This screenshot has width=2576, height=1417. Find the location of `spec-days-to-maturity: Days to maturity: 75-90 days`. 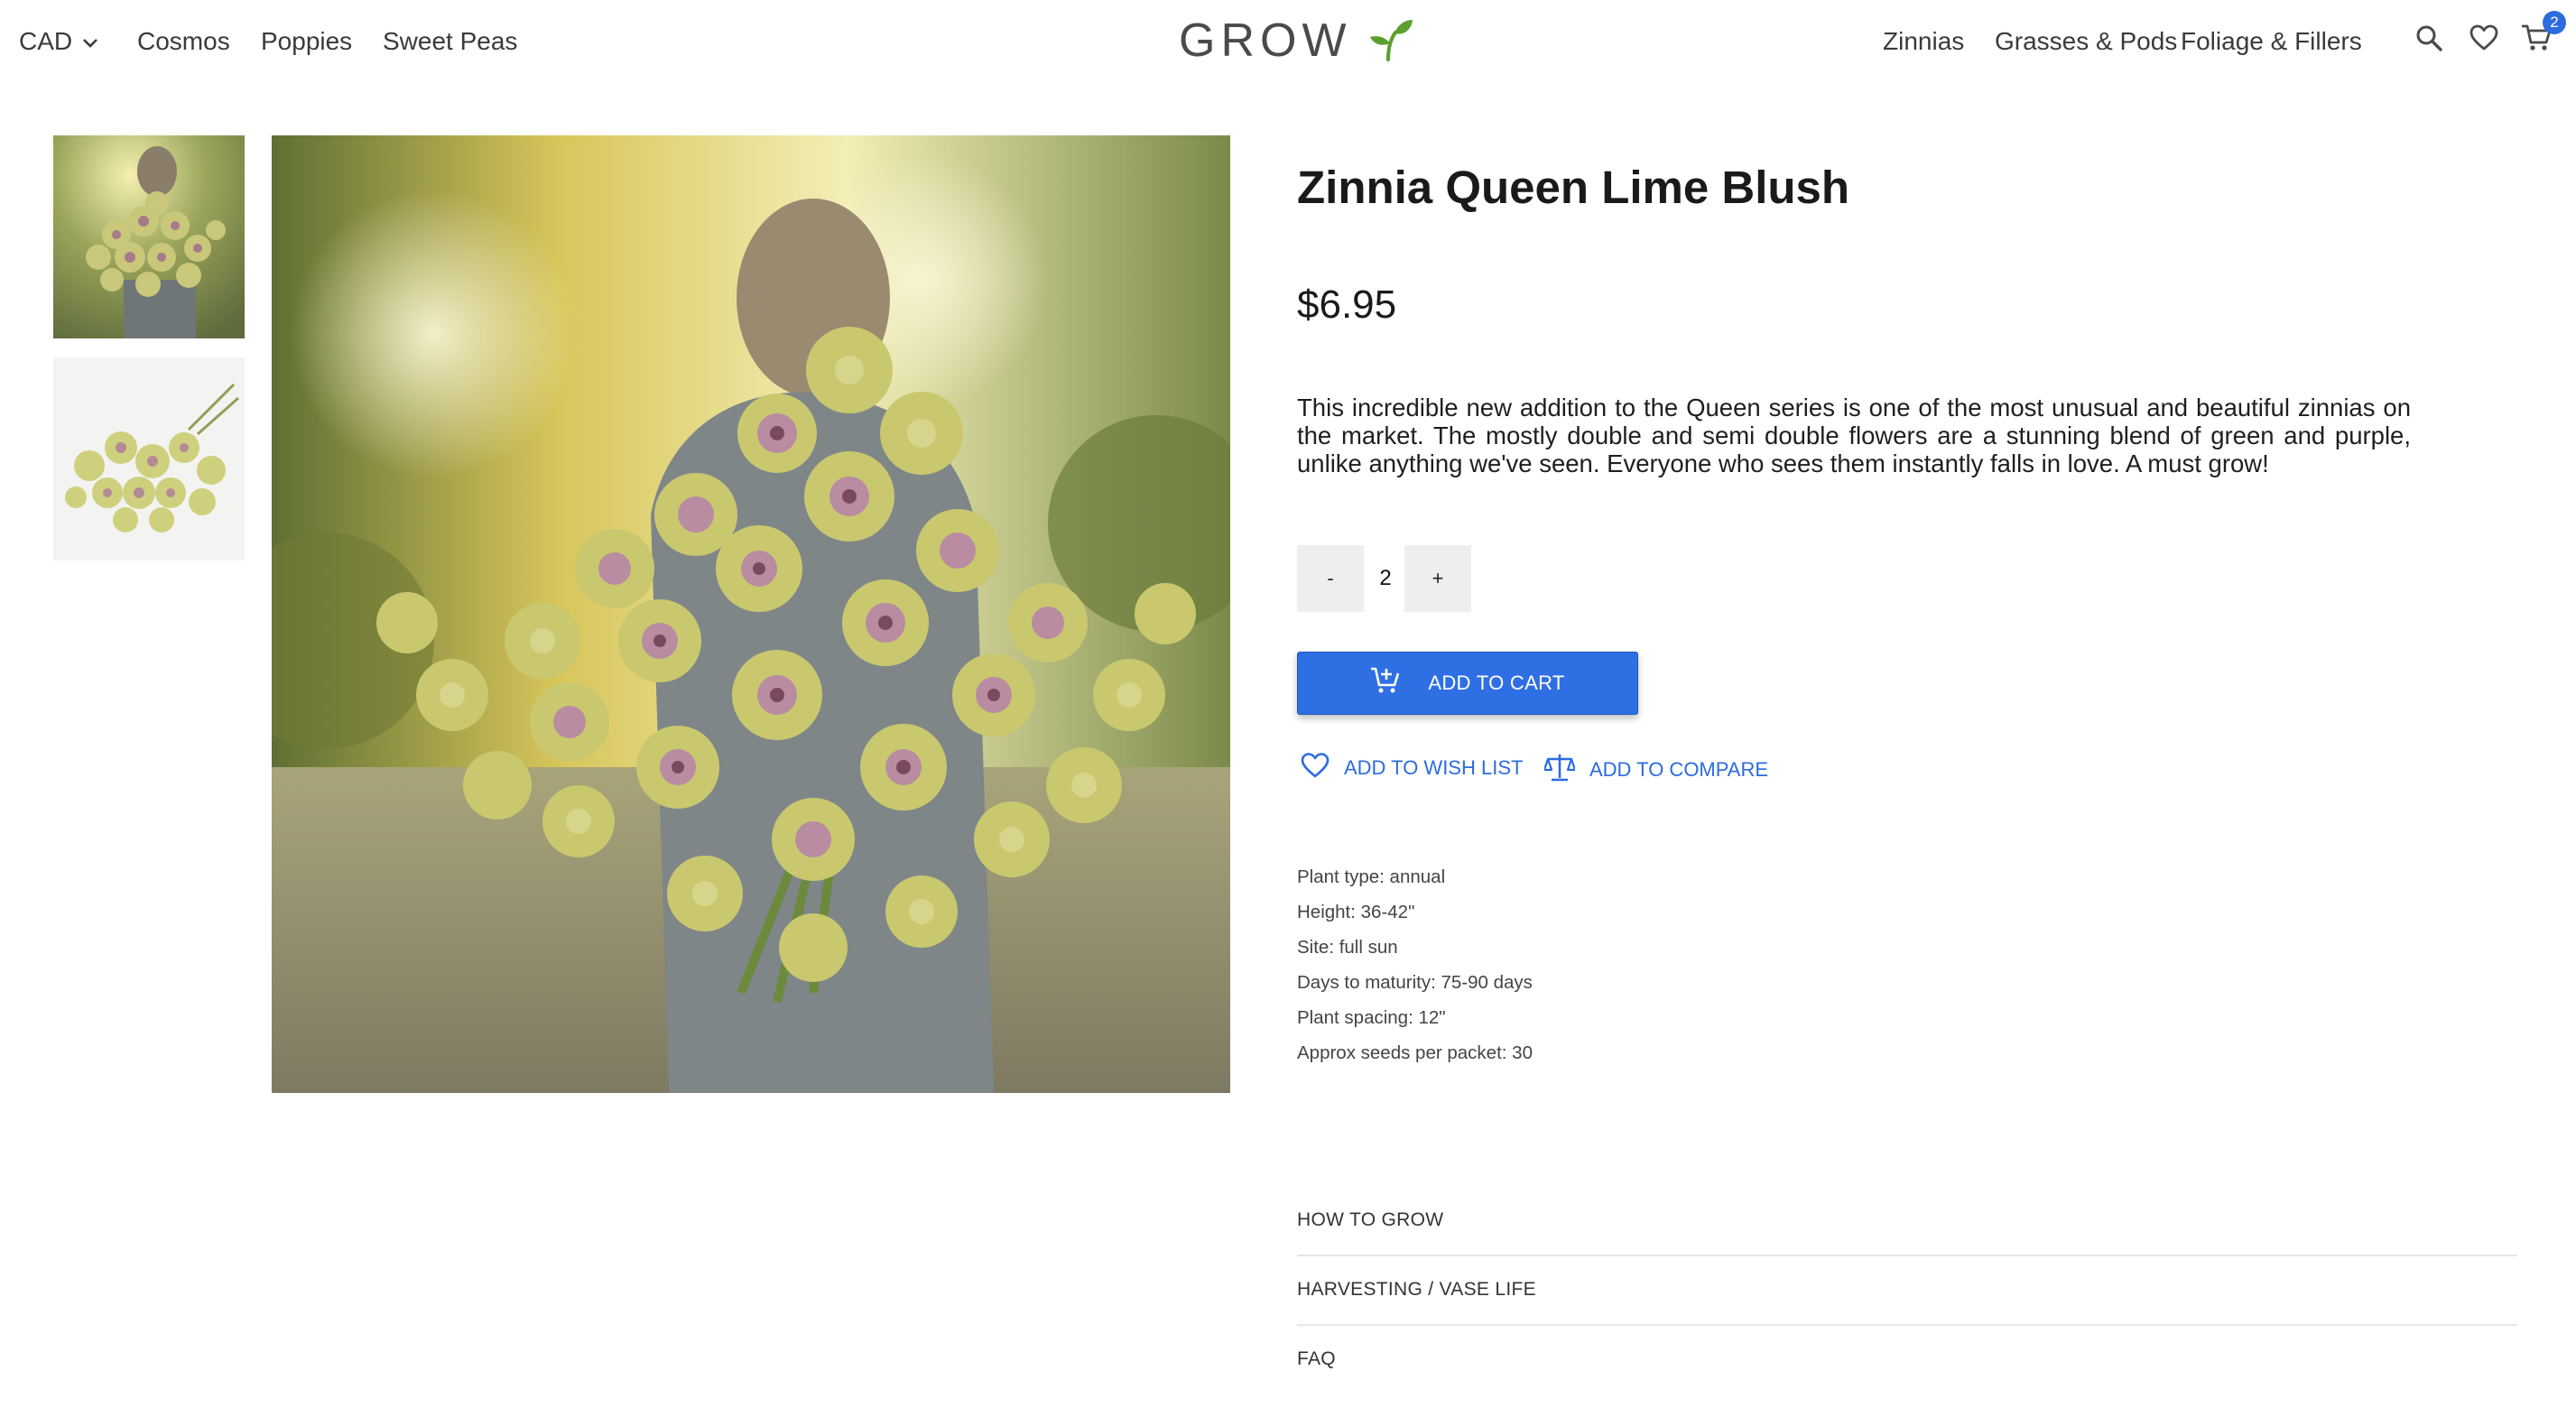

spec-days-to-maturity: Days to maturity: 75-90 days is located at coordinates (1415, 982).